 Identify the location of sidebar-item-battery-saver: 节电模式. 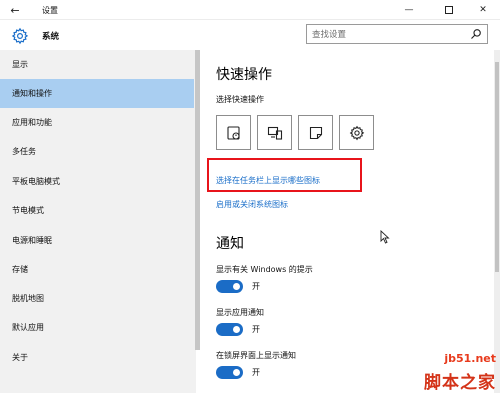
(97, 210).